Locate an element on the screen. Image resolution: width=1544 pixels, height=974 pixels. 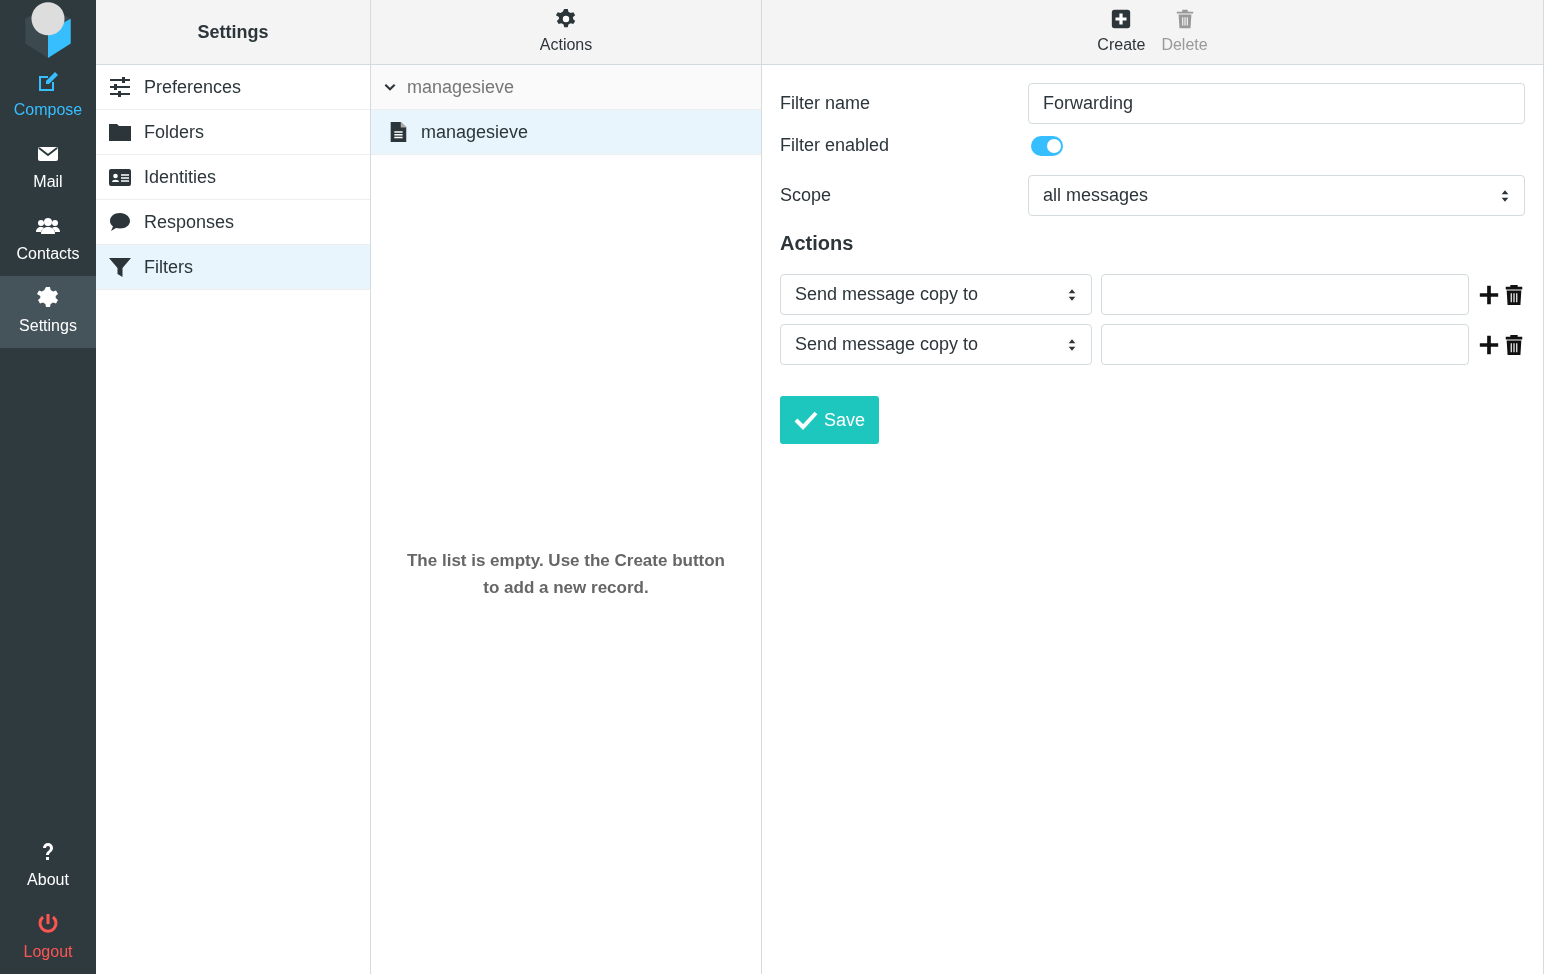
nav-item: Settings is located at coordinates (48, 312).